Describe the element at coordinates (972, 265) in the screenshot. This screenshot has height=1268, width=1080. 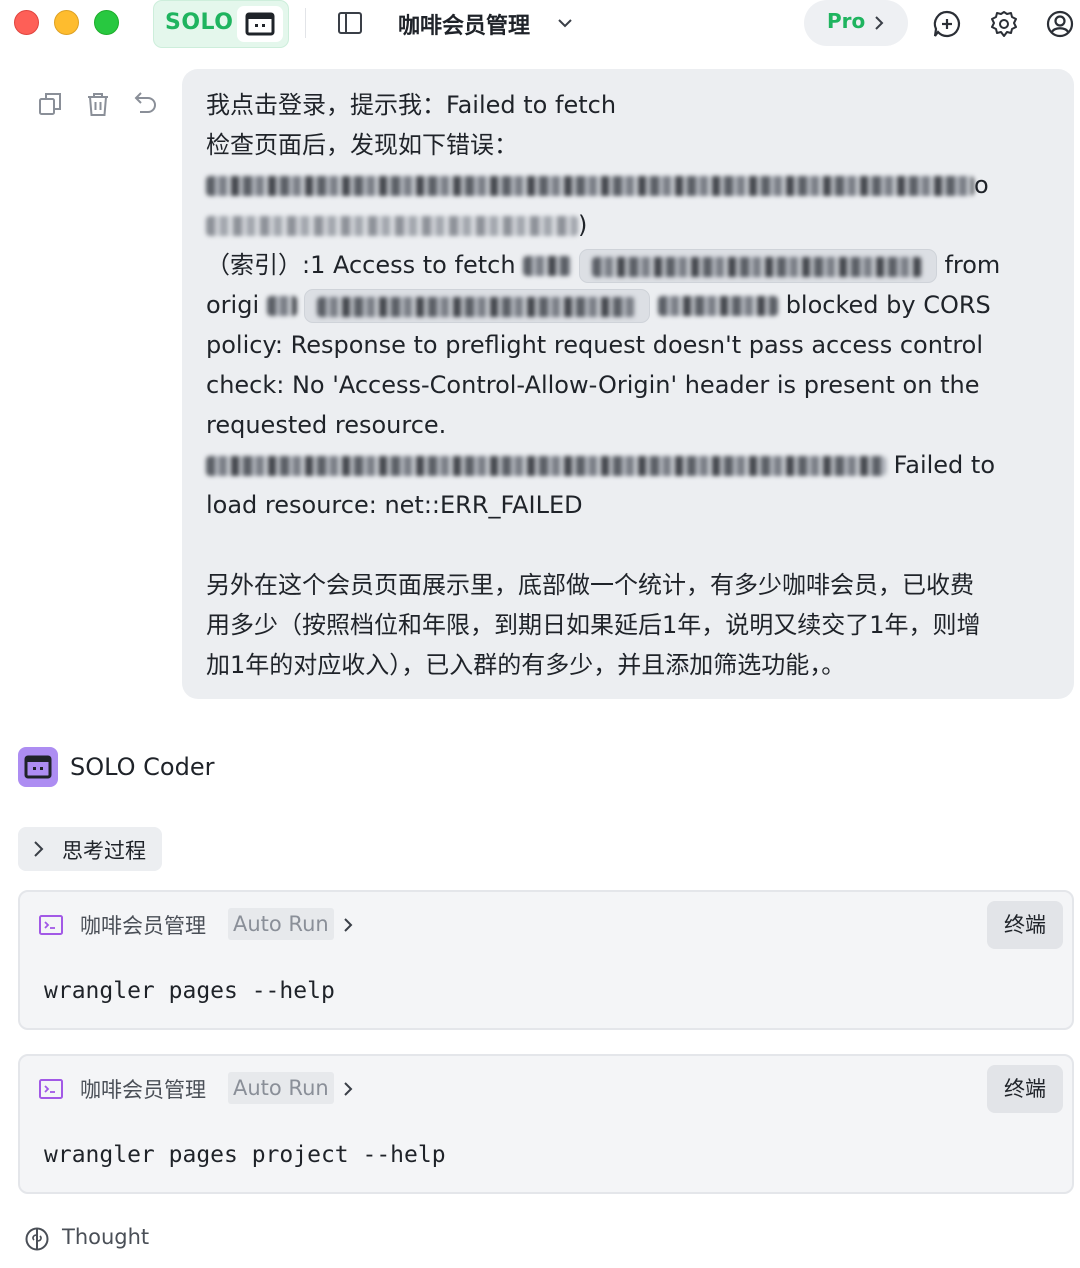
I see `message-fragment: from` at that location.